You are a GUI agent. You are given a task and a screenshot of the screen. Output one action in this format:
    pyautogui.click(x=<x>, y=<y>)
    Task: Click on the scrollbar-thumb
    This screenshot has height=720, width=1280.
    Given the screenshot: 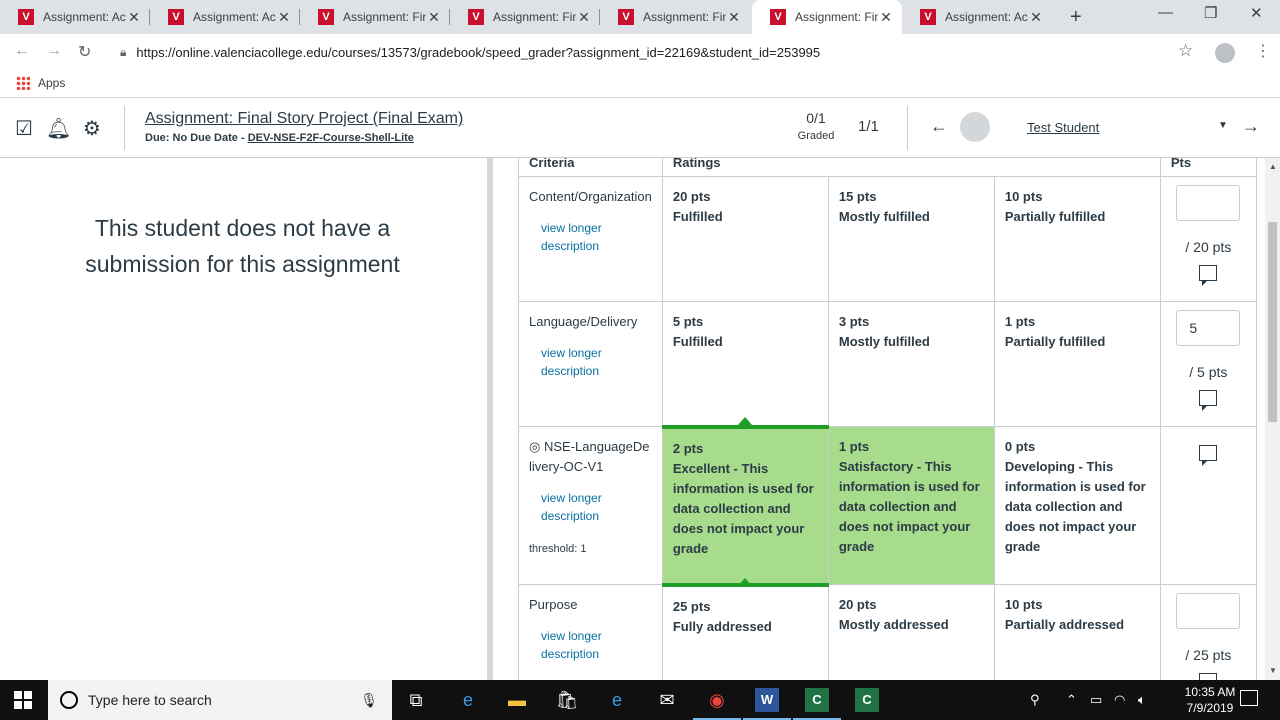 What is the action you would take?
    pyautogui.click(x=1272, y=322)
    